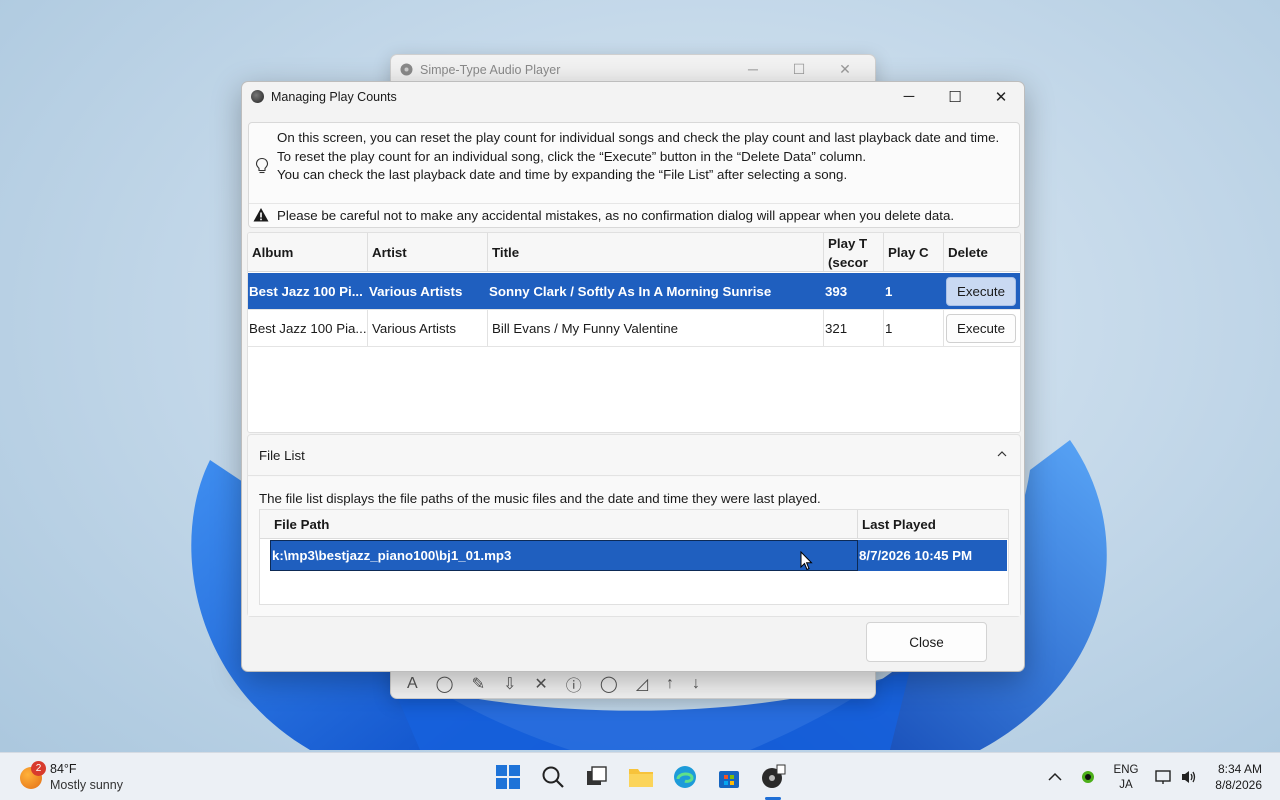  Describe the element at coordinates (508, 777) in the screenshot. I see `windows-start-icon` at that location.